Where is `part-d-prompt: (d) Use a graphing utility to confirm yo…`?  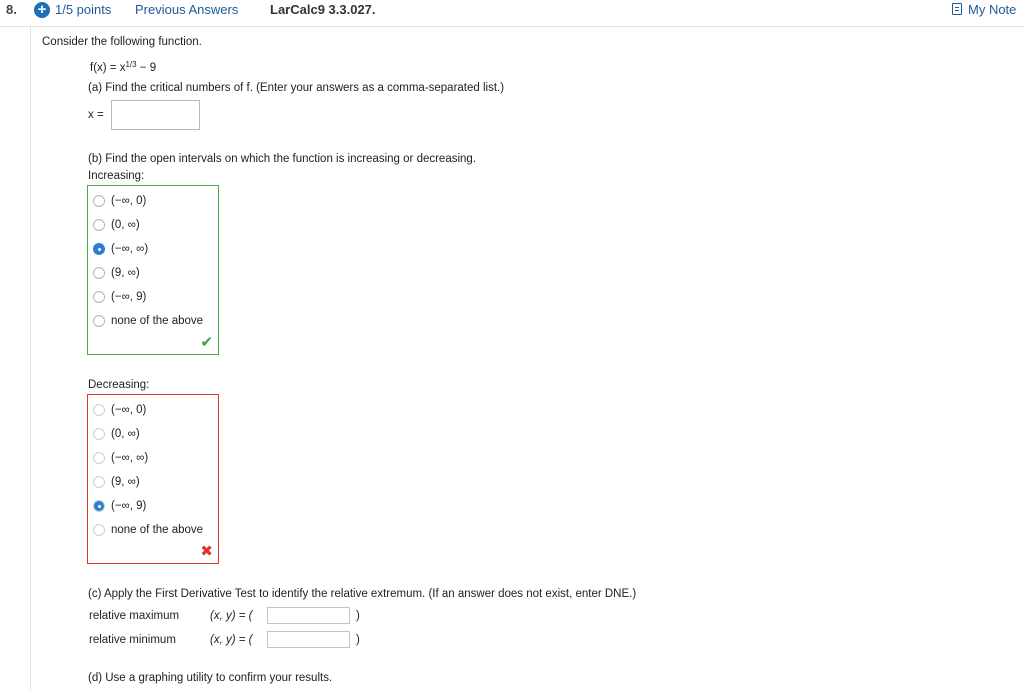
part-d-prompt: (d) Use a graphing utility to confirm yo… is located at coordinates (210, 678).